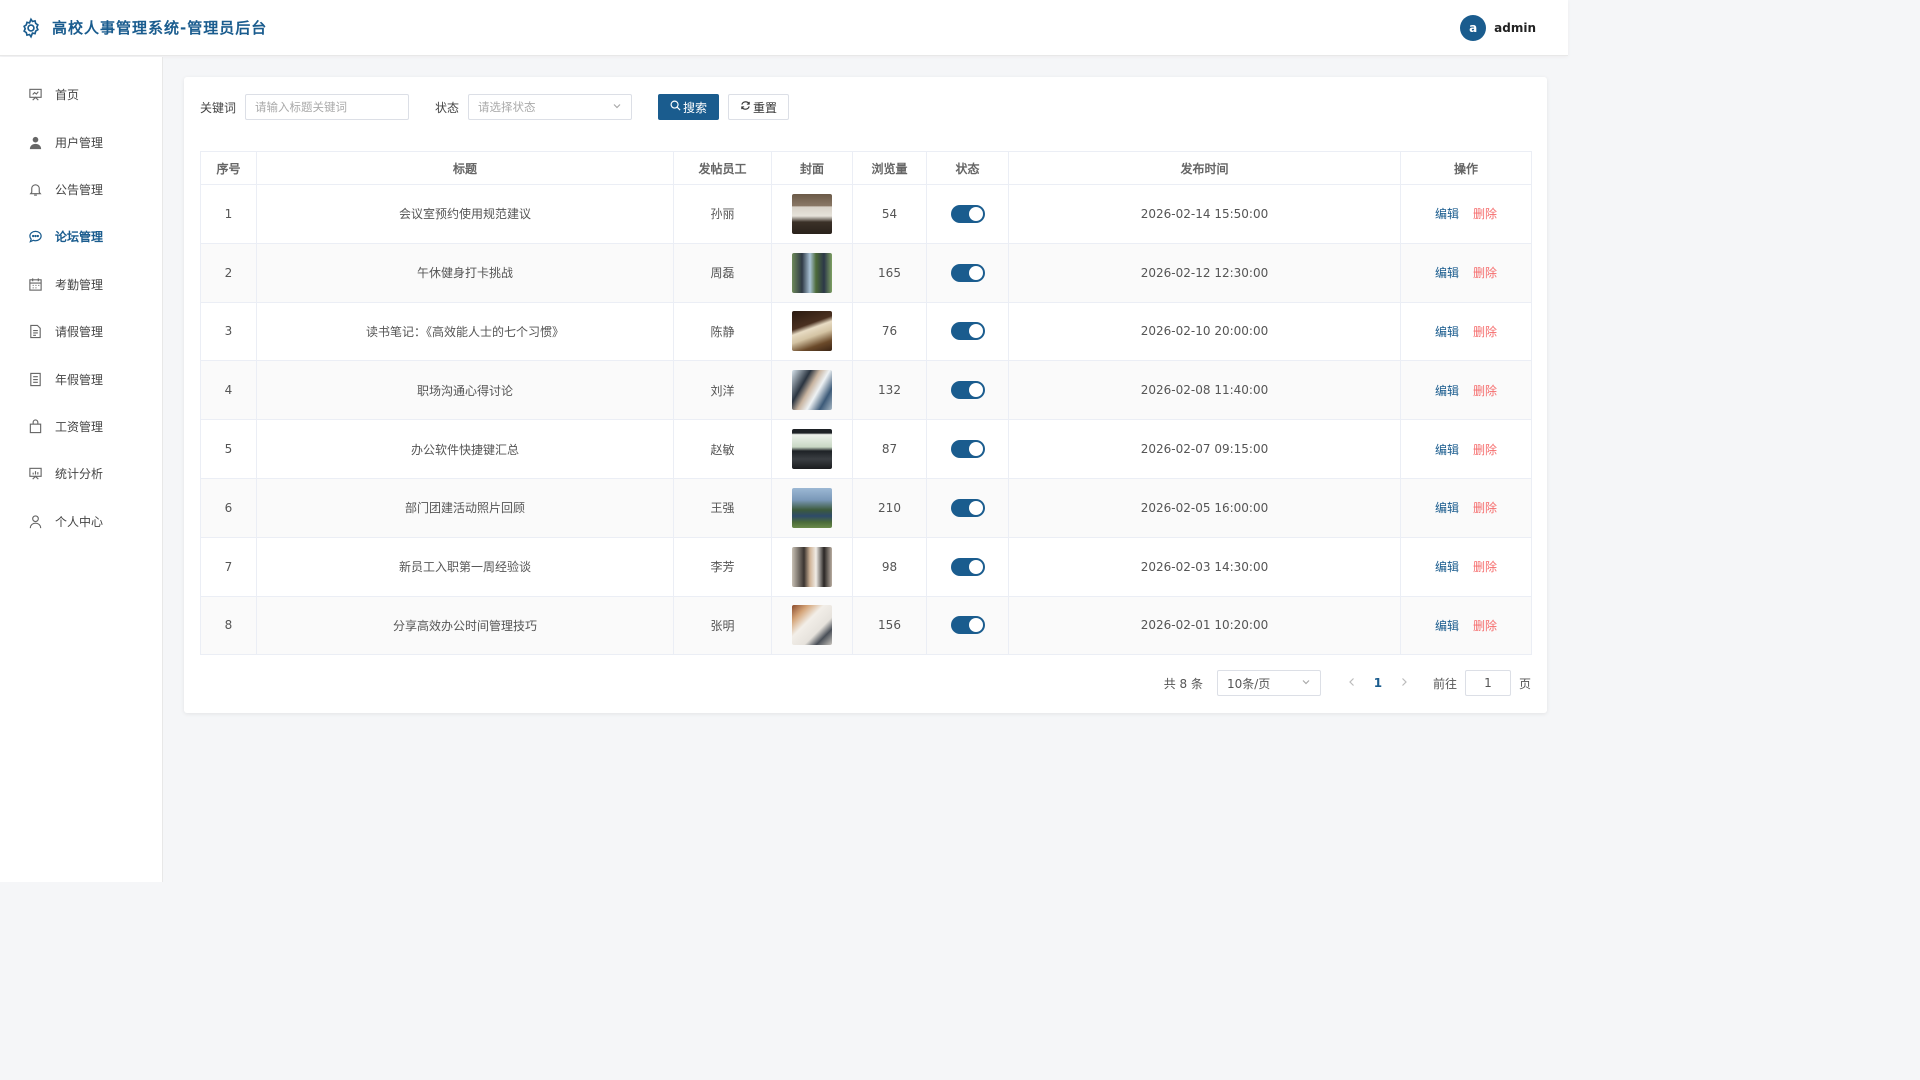  Describe the element at coordinates (228, 449) in the screenshot. I see `row-index: 5` at that location.